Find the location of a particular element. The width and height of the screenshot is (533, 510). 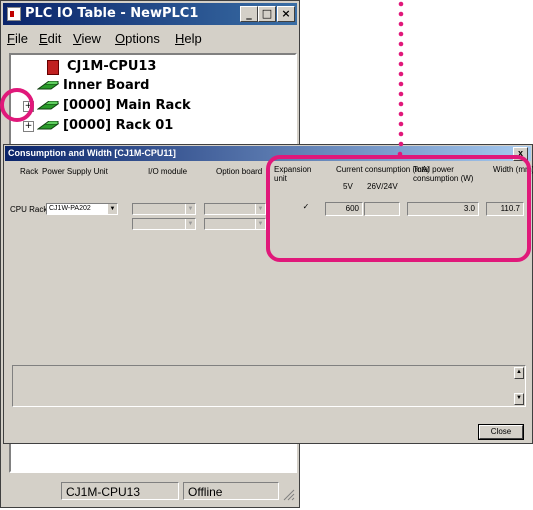

header-io-module: I/O module is located at coordinates (168, 171).